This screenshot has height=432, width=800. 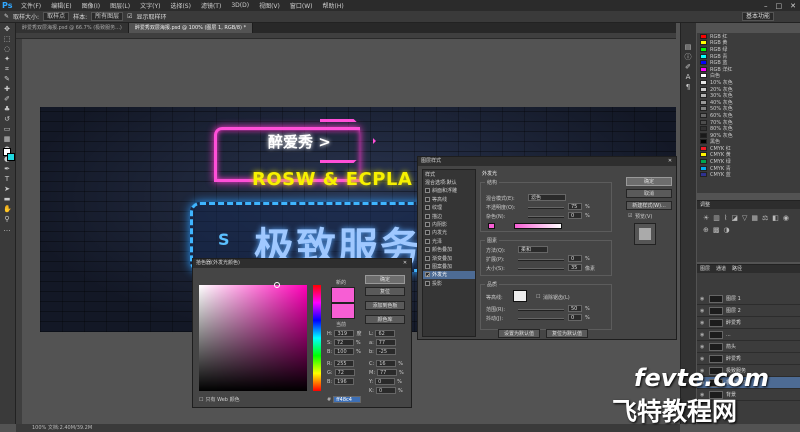 What do you see at coordinates (748, 323) in the screenshot?
I see `layer-row: ◉ 醉爱秀` at bounding box center [748, 323].